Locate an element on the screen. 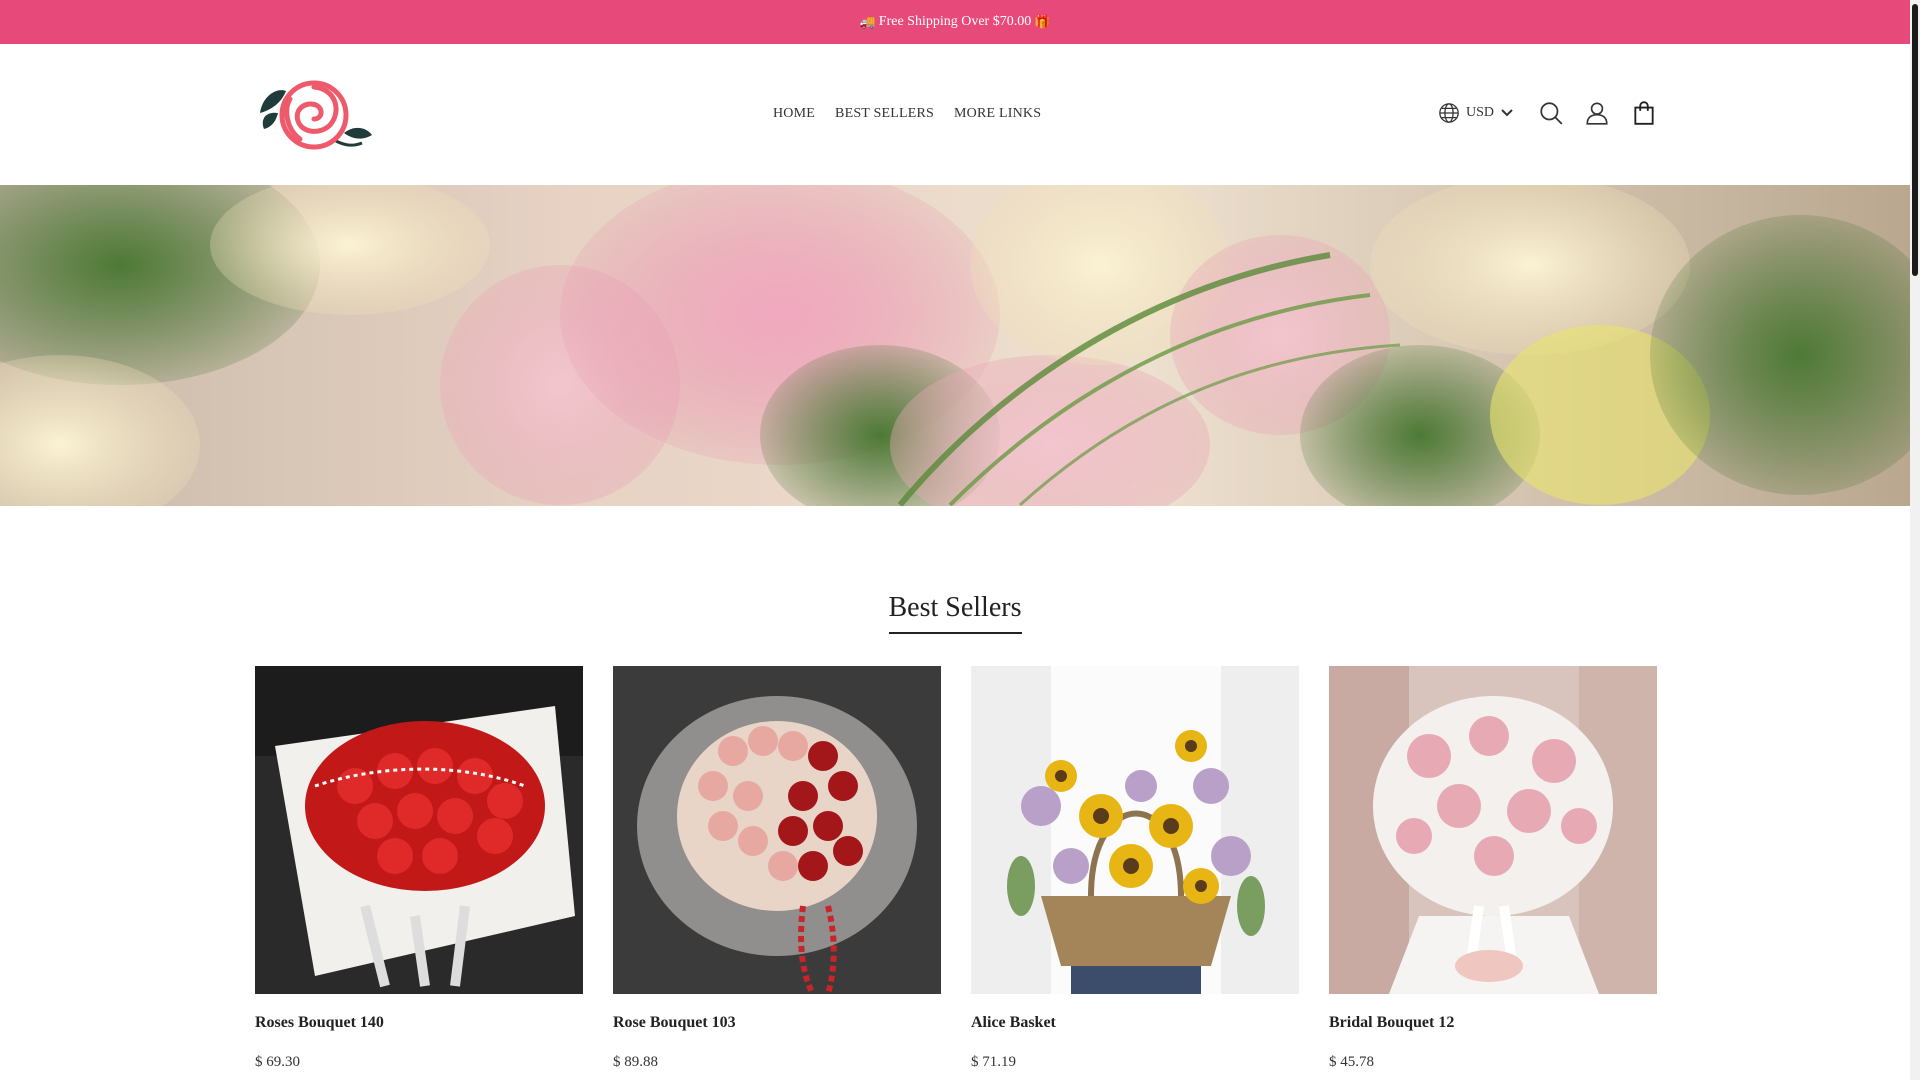 The image size is (1920, 1080). nav-best-sellers: BEST SELLERS is located at coordinates (884, 114).